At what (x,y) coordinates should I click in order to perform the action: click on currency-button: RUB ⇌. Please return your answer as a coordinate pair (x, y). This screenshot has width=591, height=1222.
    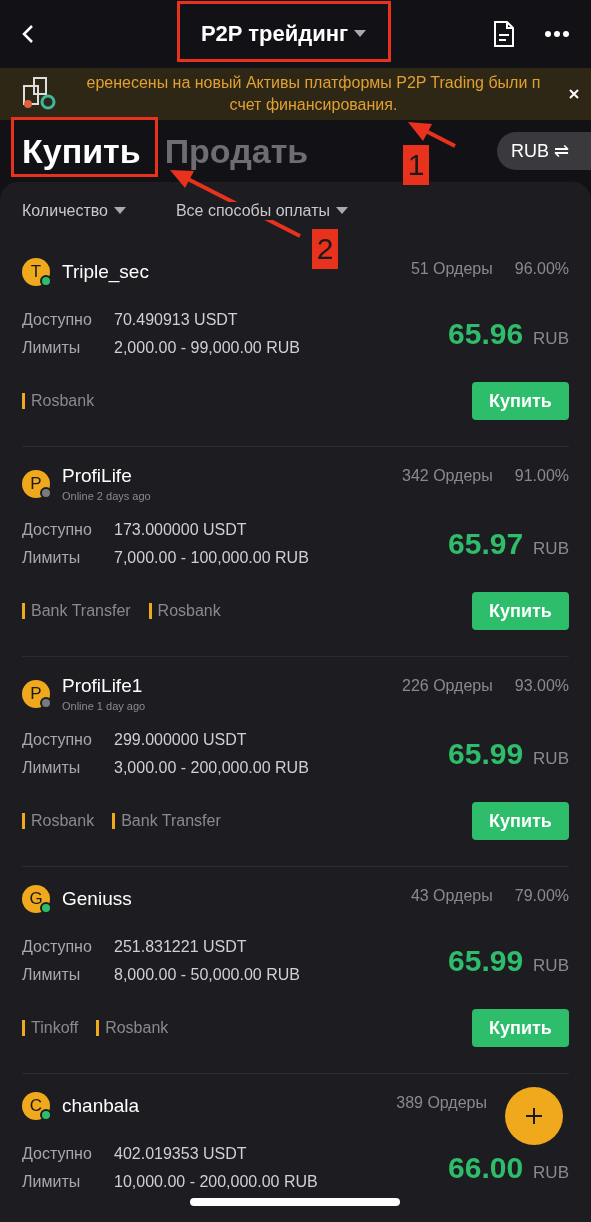
    Looking at the image, I should click on (543, 151).